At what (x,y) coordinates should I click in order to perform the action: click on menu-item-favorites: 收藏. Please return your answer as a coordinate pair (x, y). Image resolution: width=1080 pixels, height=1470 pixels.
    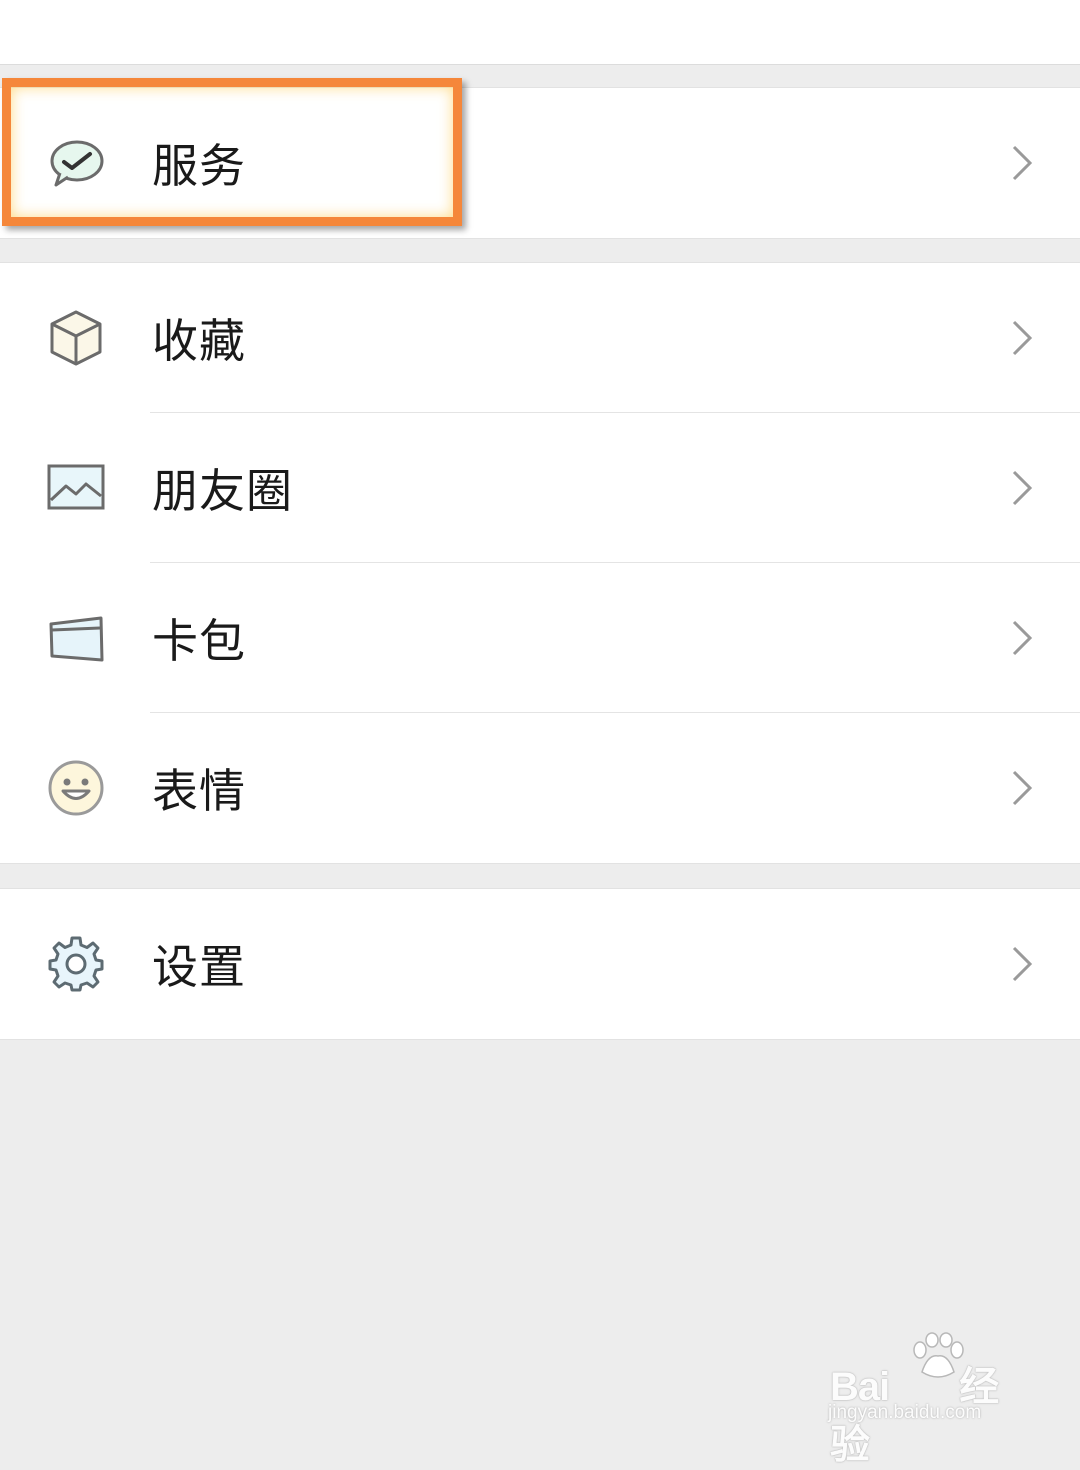
    Looking at the image, I should click on (540, 338).